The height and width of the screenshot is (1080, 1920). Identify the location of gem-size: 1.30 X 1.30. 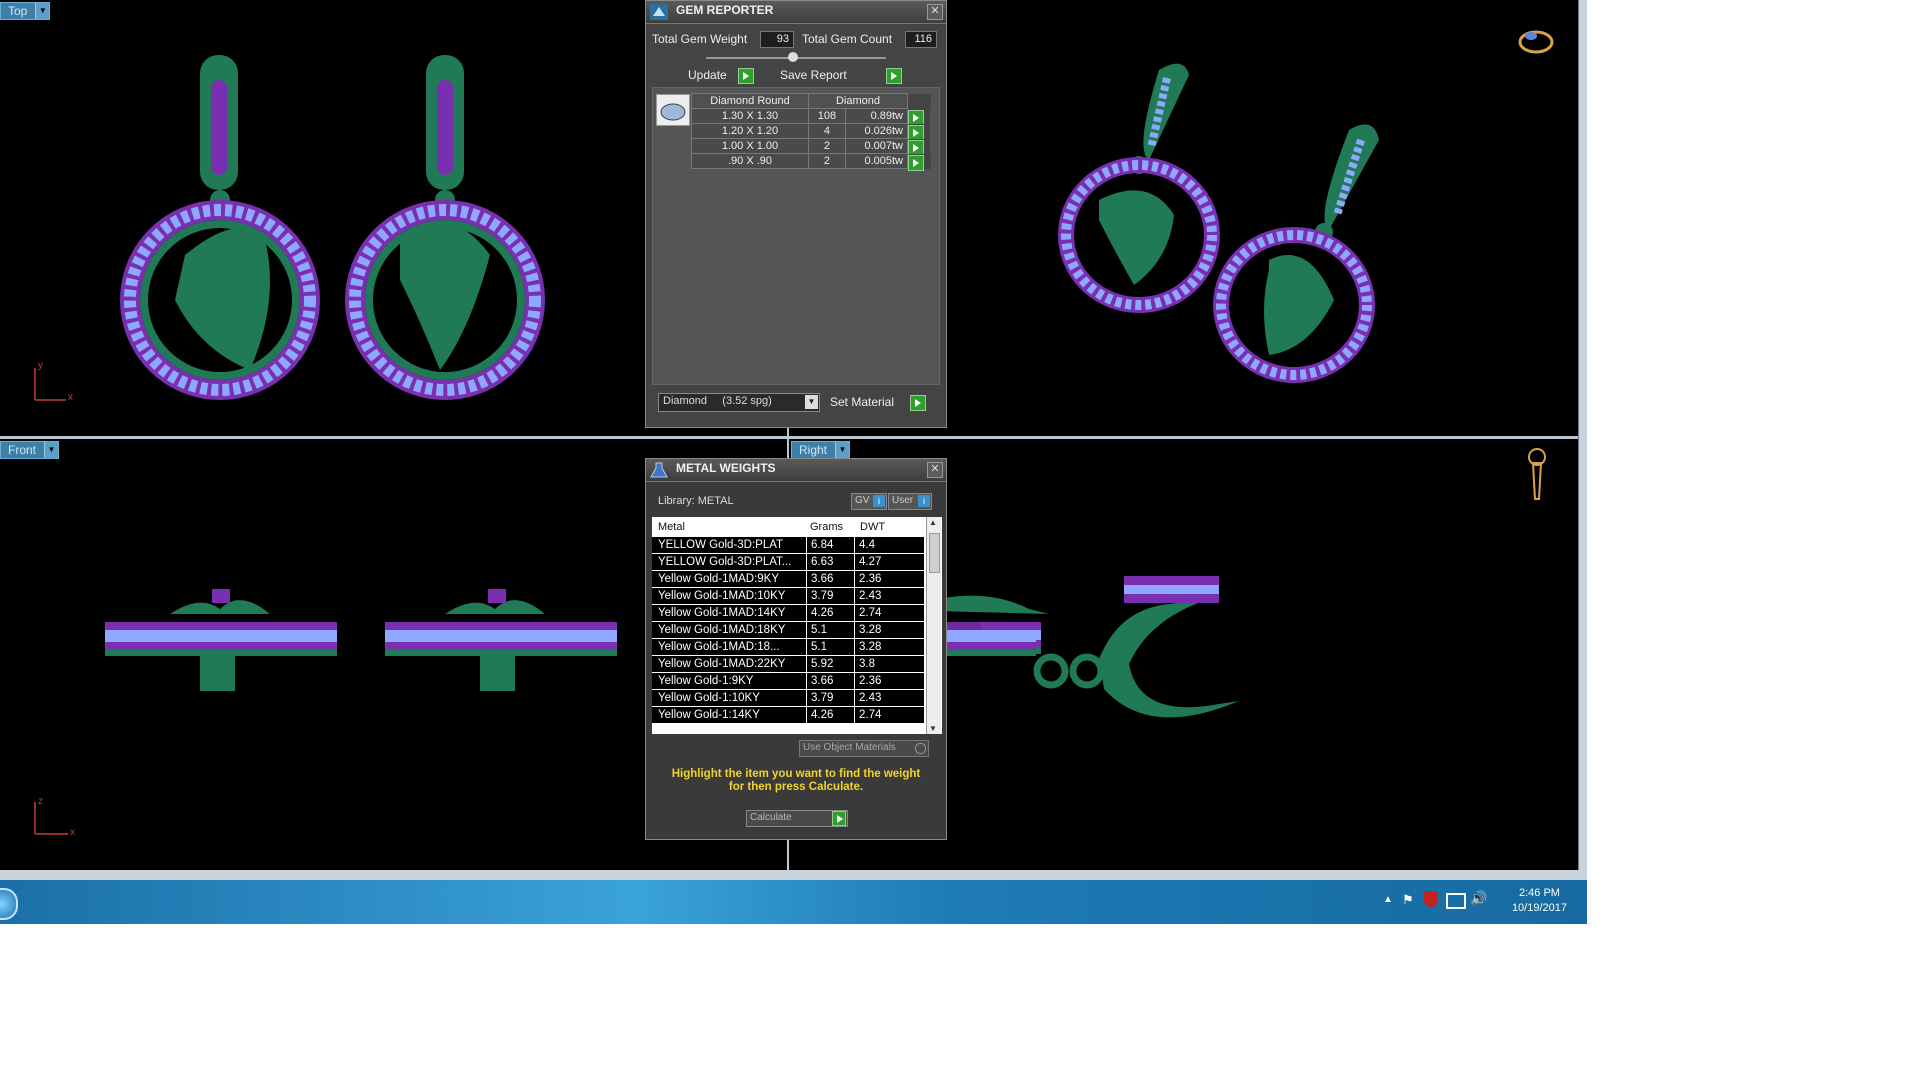
(750, 116).